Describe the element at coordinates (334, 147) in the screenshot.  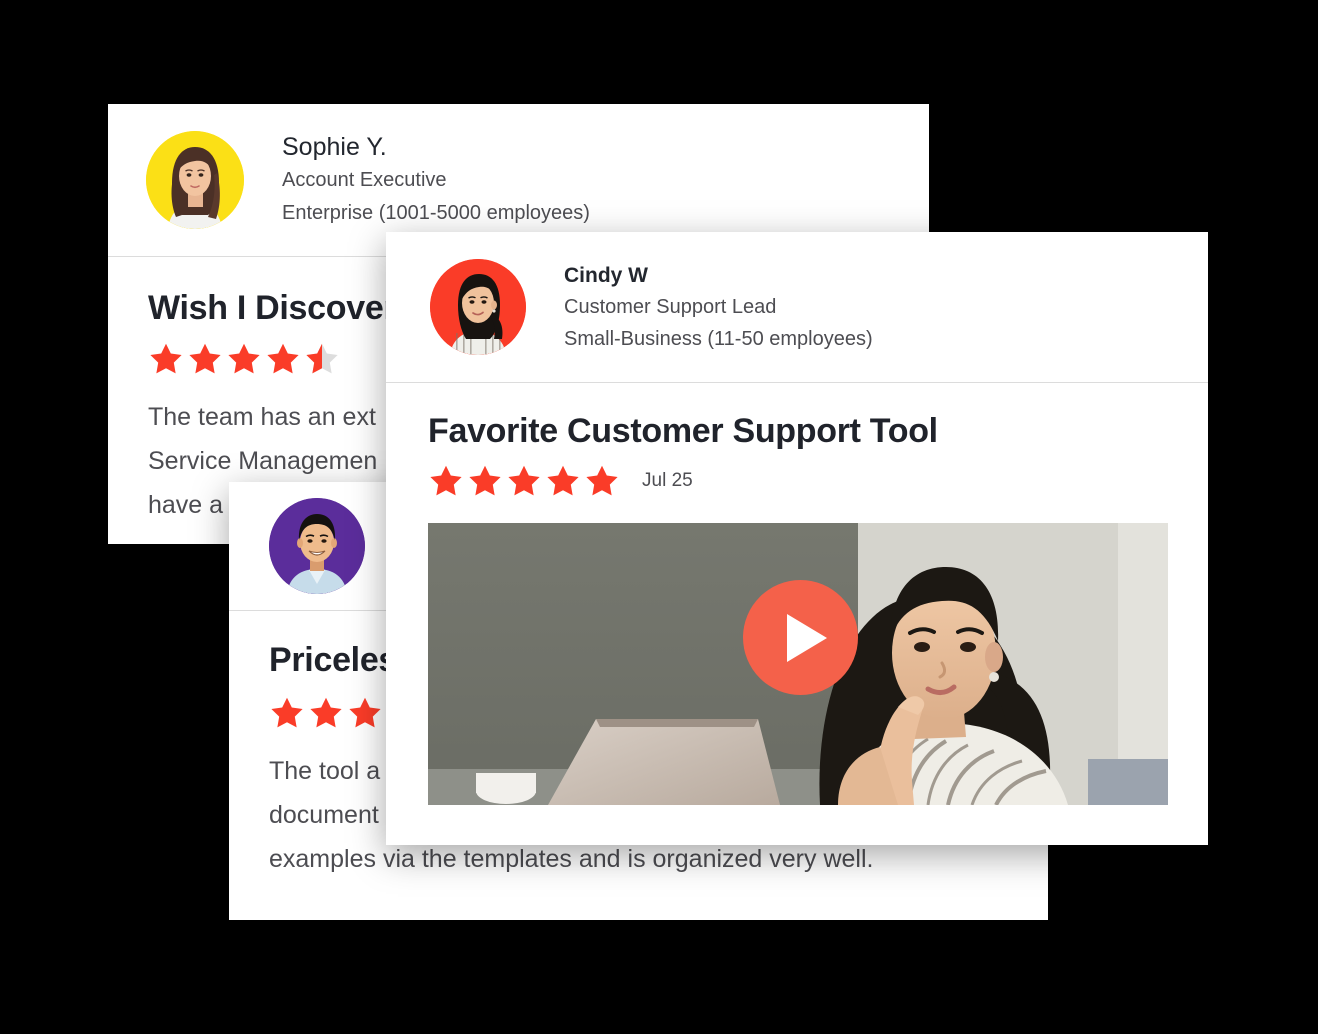
I see `reviewer-name: Sophie Y.` at that location.